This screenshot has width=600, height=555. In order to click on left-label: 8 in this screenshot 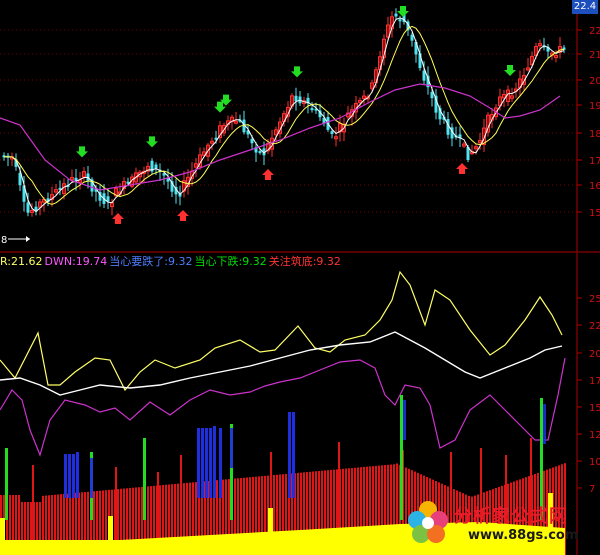, I will do `click(4, 240)`.